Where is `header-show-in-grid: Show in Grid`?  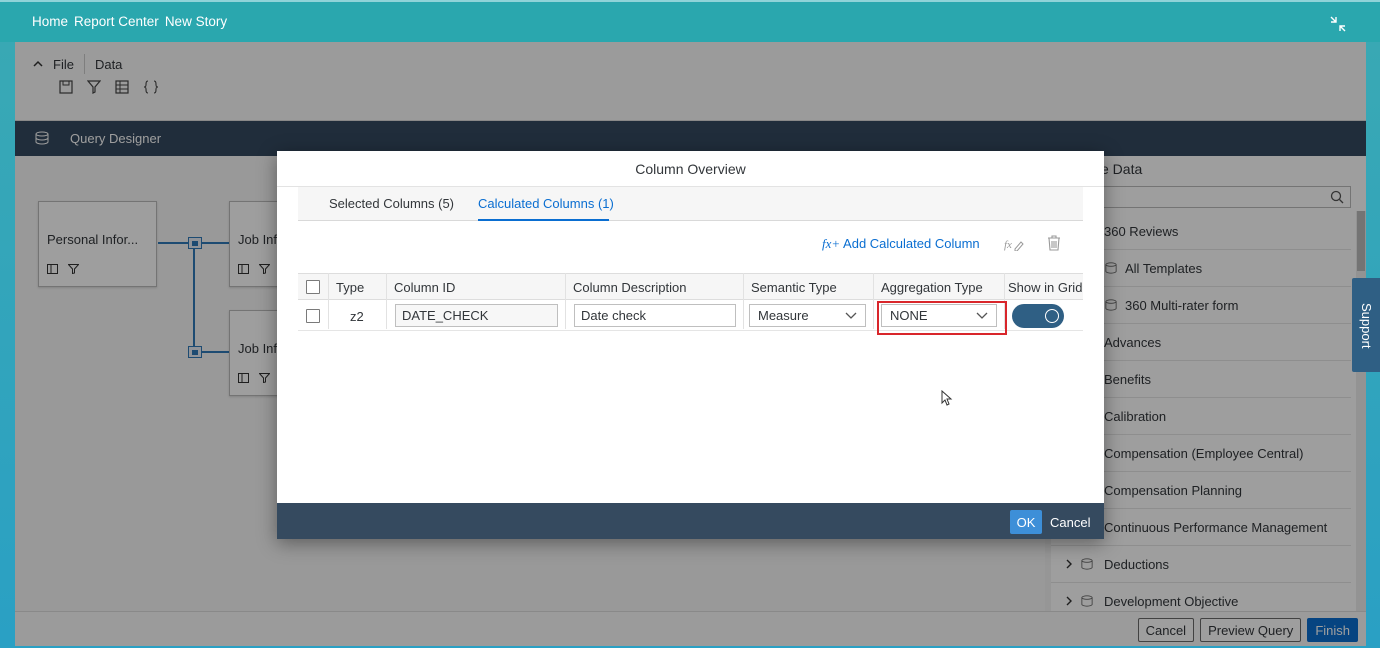
header-show-in-grid: Show in Grid is located at coordinates (1045, 287).